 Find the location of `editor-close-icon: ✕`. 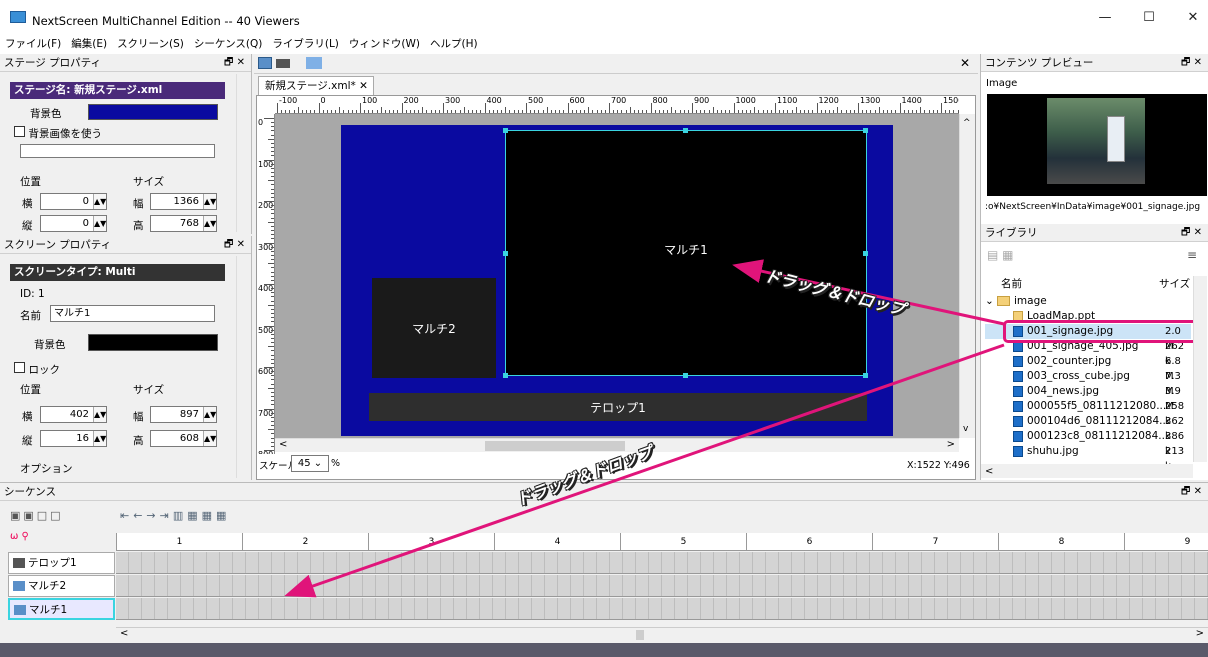

editor-close-icon: ✕ is located at coordinates (965, 63).